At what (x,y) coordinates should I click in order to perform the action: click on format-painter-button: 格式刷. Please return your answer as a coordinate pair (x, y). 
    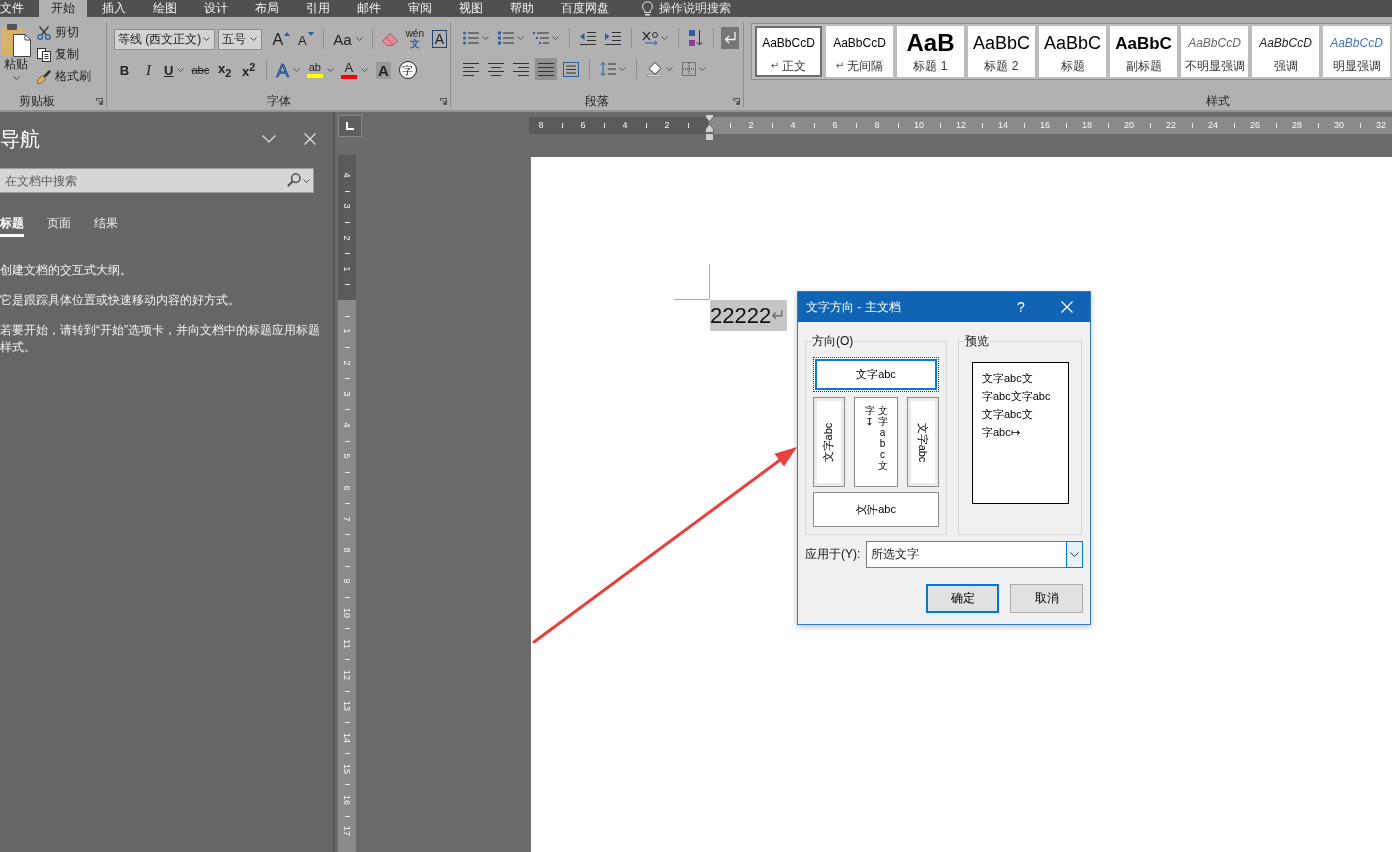
    Looking at the image, I should click on (64, 76).